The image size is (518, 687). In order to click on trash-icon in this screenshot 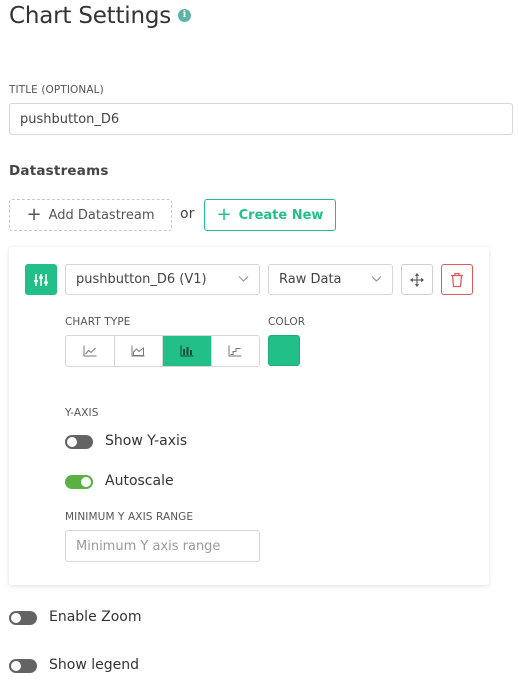, I will do `click(457, 279)`.